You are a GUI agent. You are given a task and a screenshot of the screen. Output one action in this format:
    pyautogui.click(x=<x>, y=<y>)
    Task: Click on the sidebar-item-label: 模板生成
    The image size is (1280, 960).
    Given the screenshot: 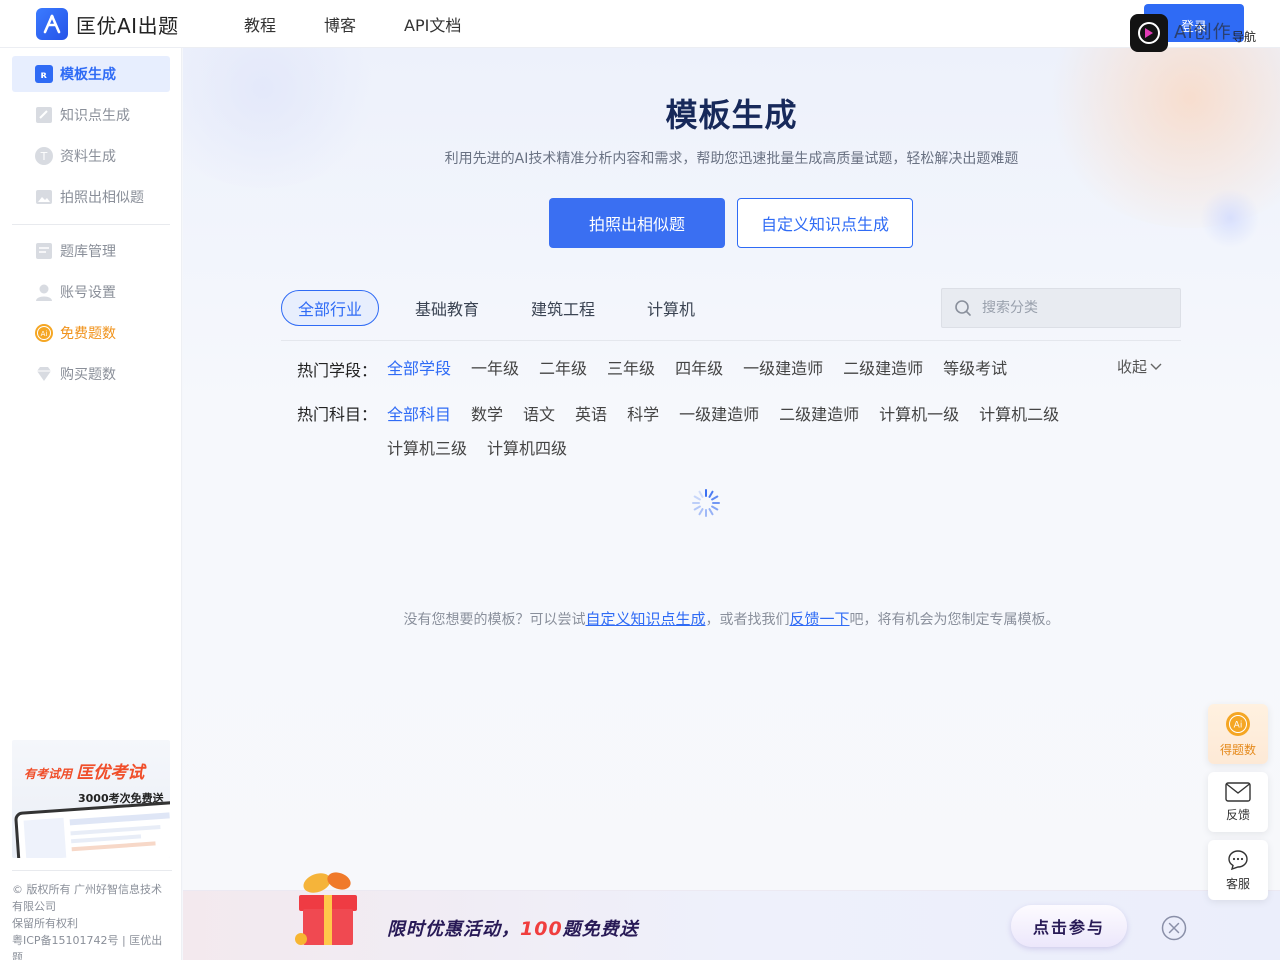 What is the action you would take?
    pyautogui.click(x=88, y=75)
    